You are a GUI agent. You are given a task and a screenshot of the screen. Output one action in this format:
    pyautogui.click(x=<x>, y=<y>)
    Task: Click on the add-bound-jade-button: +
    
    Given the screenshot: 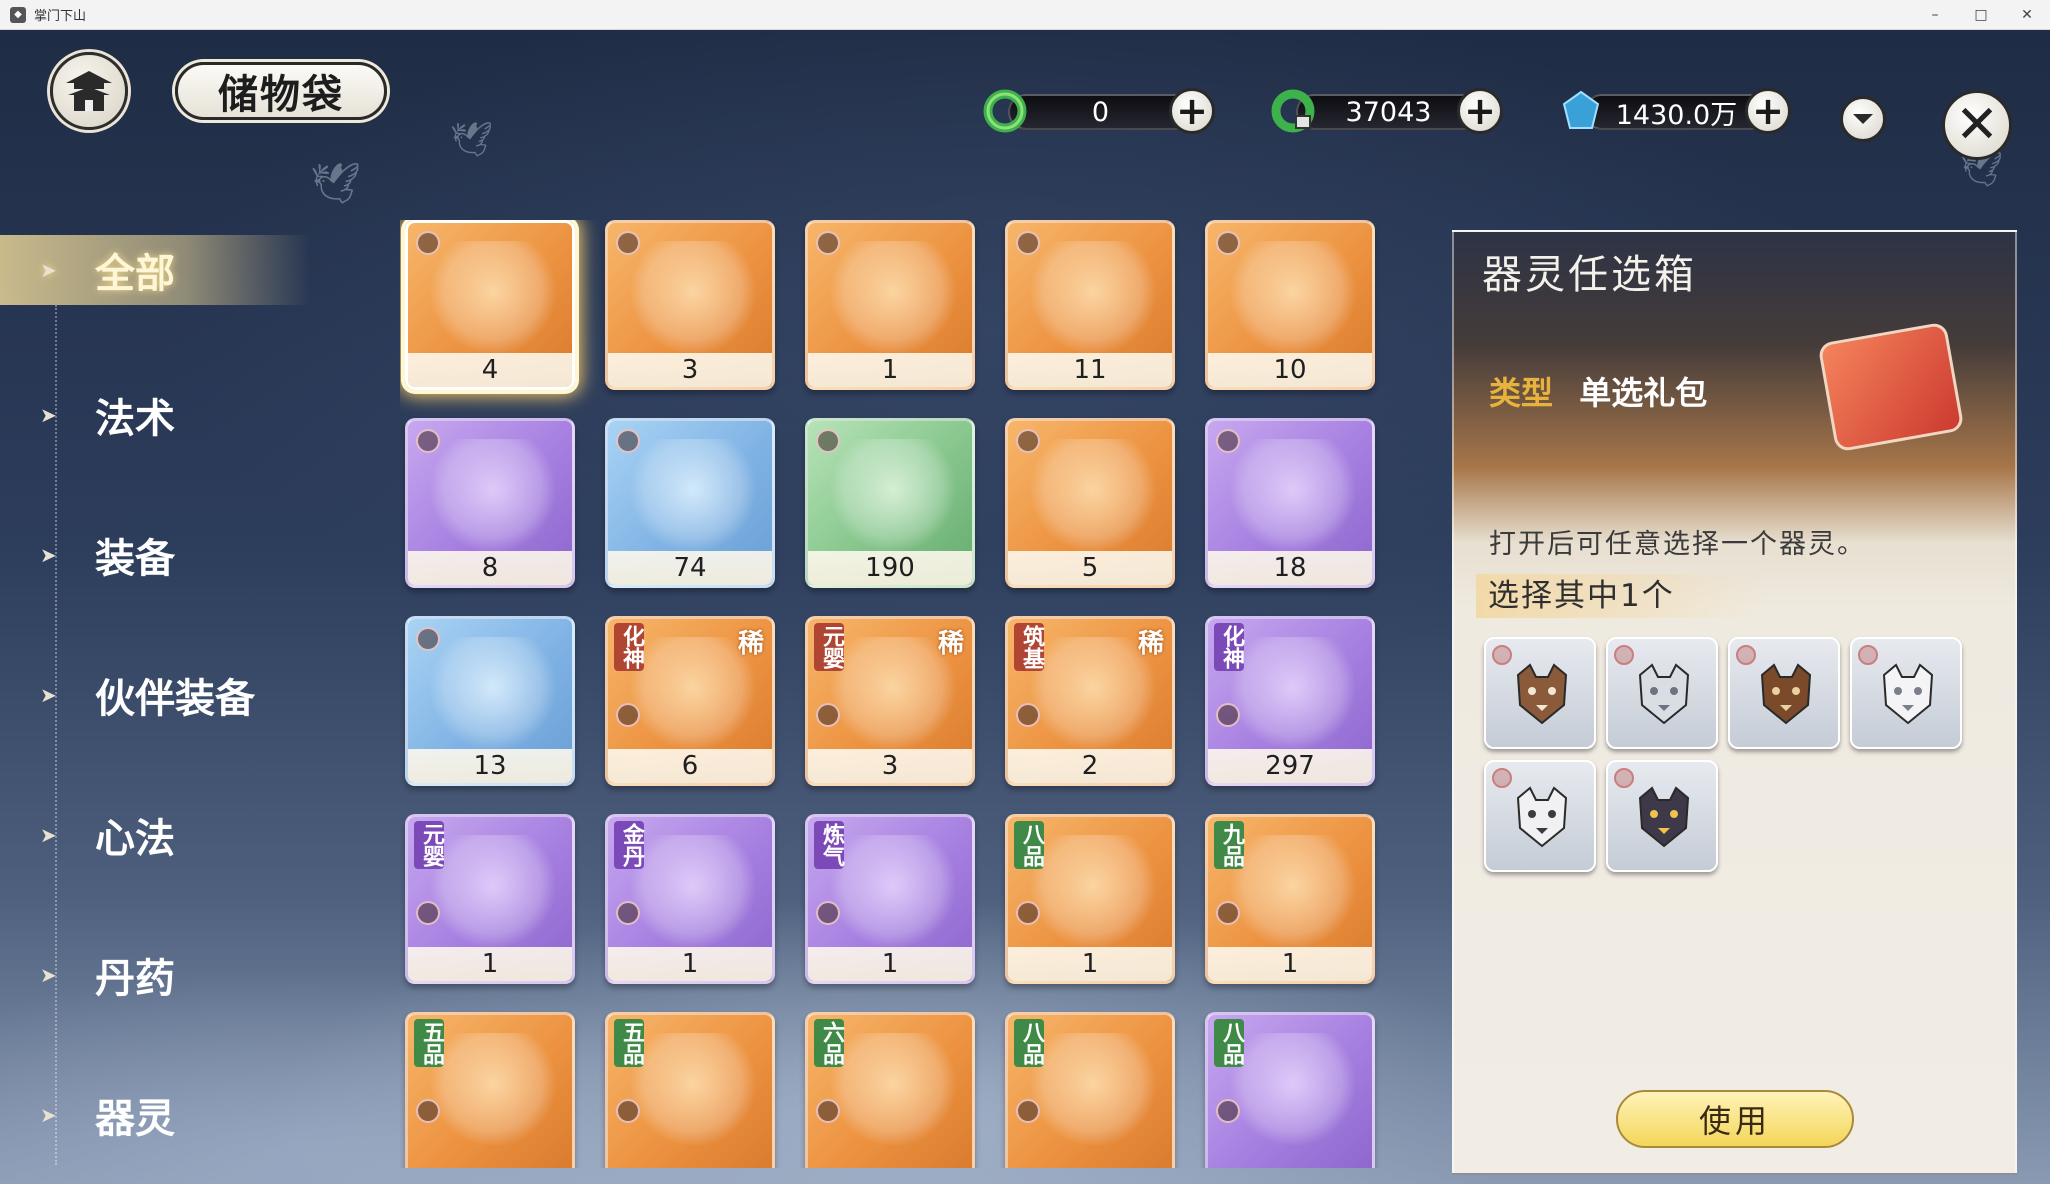 What is the action you would take?
    pyautogui.click(x=1480, y=111)
    